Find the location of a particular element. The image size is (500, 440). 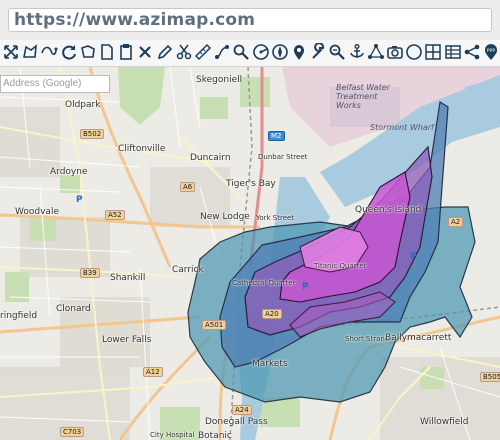

document-icon is located at coordinates (107, 52).